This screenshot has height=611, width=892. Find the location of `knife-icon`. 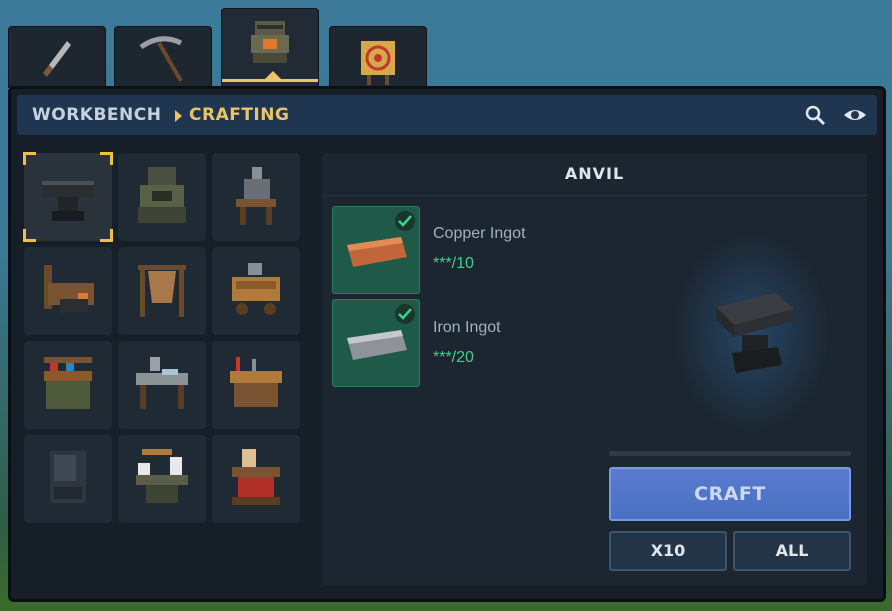

knife-icon is located at coordinates (57, 59).